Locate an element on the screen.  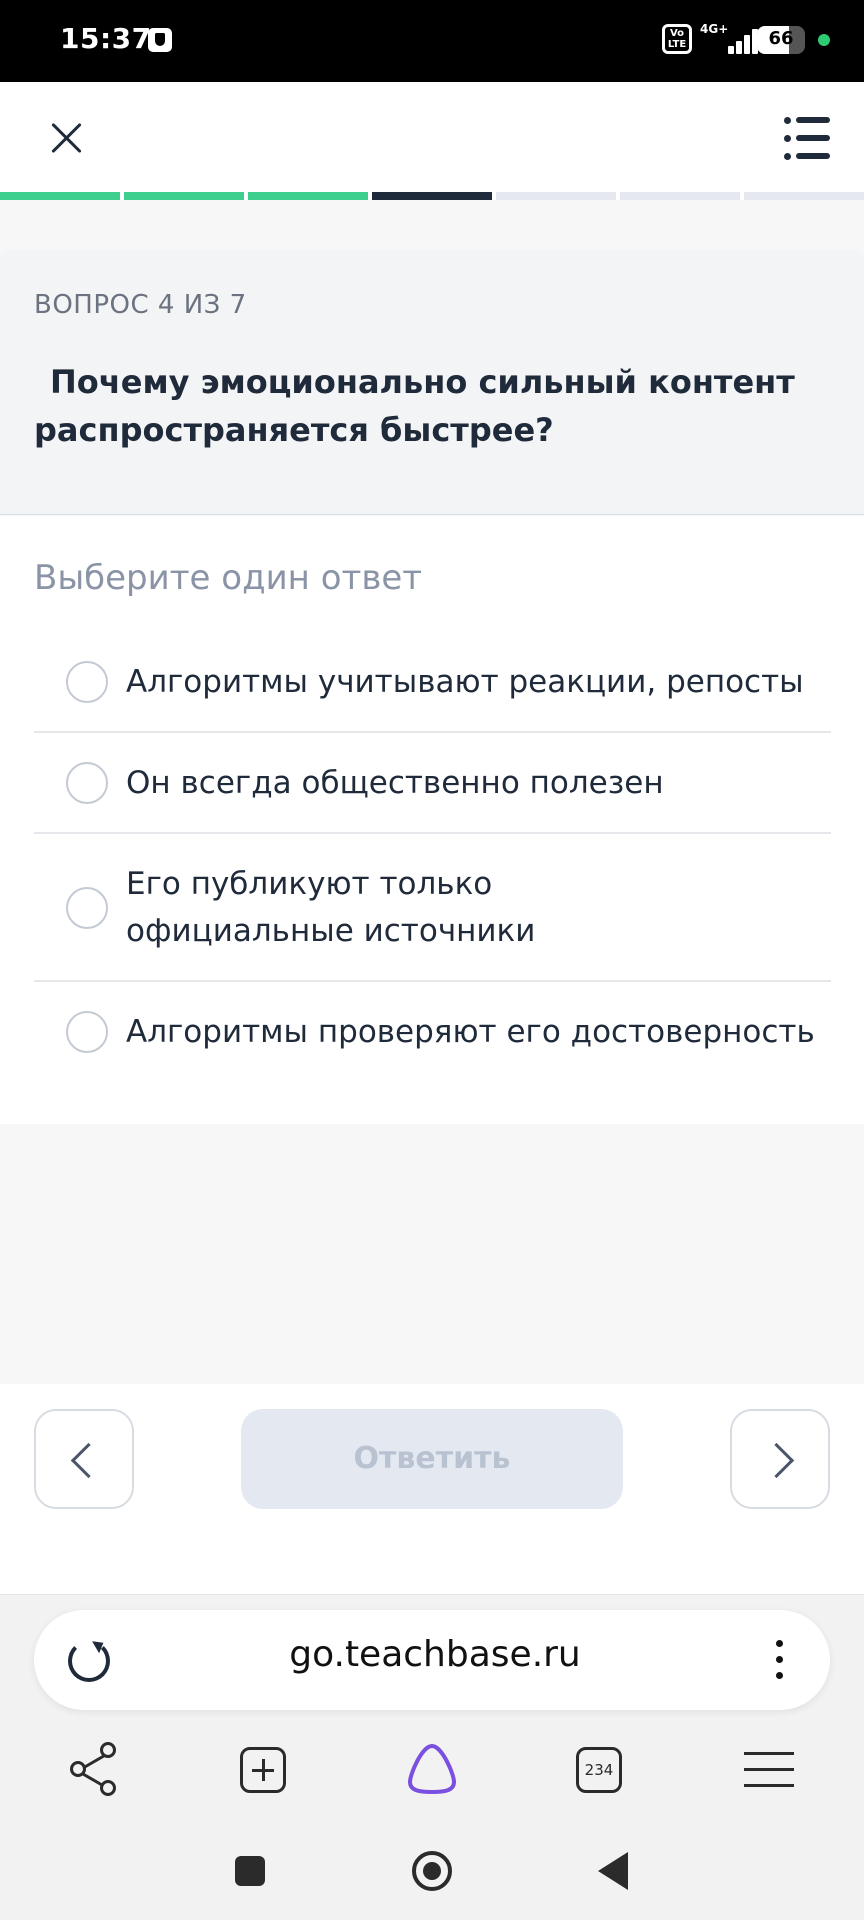
answer-instruction: Выберите один ответ is located at coordinates (228, 578).